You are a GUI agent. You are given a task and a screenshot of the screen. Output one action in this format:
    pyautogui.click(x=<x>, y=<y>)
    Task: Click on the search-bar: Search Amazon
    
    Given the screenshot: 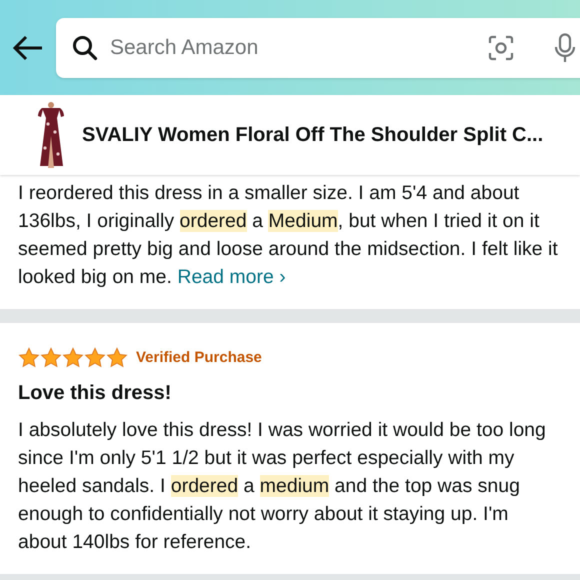 What is the action you would take?
    pyautogui.click(x=318, y=48)
    